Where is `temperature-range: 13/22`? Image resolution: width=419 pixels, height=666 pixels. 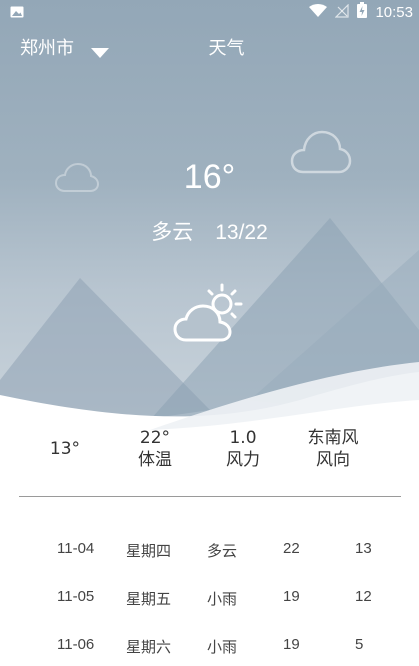
temperature-range: 13/22 is located at coordinates (241, 232).